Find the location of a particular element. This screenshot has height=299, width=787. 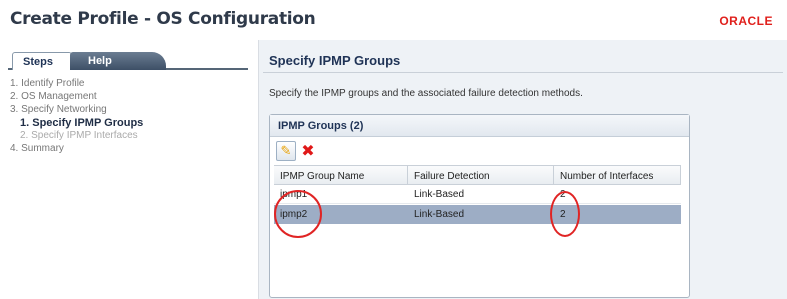

tab-help: Help is located at coordinates (118, 61).